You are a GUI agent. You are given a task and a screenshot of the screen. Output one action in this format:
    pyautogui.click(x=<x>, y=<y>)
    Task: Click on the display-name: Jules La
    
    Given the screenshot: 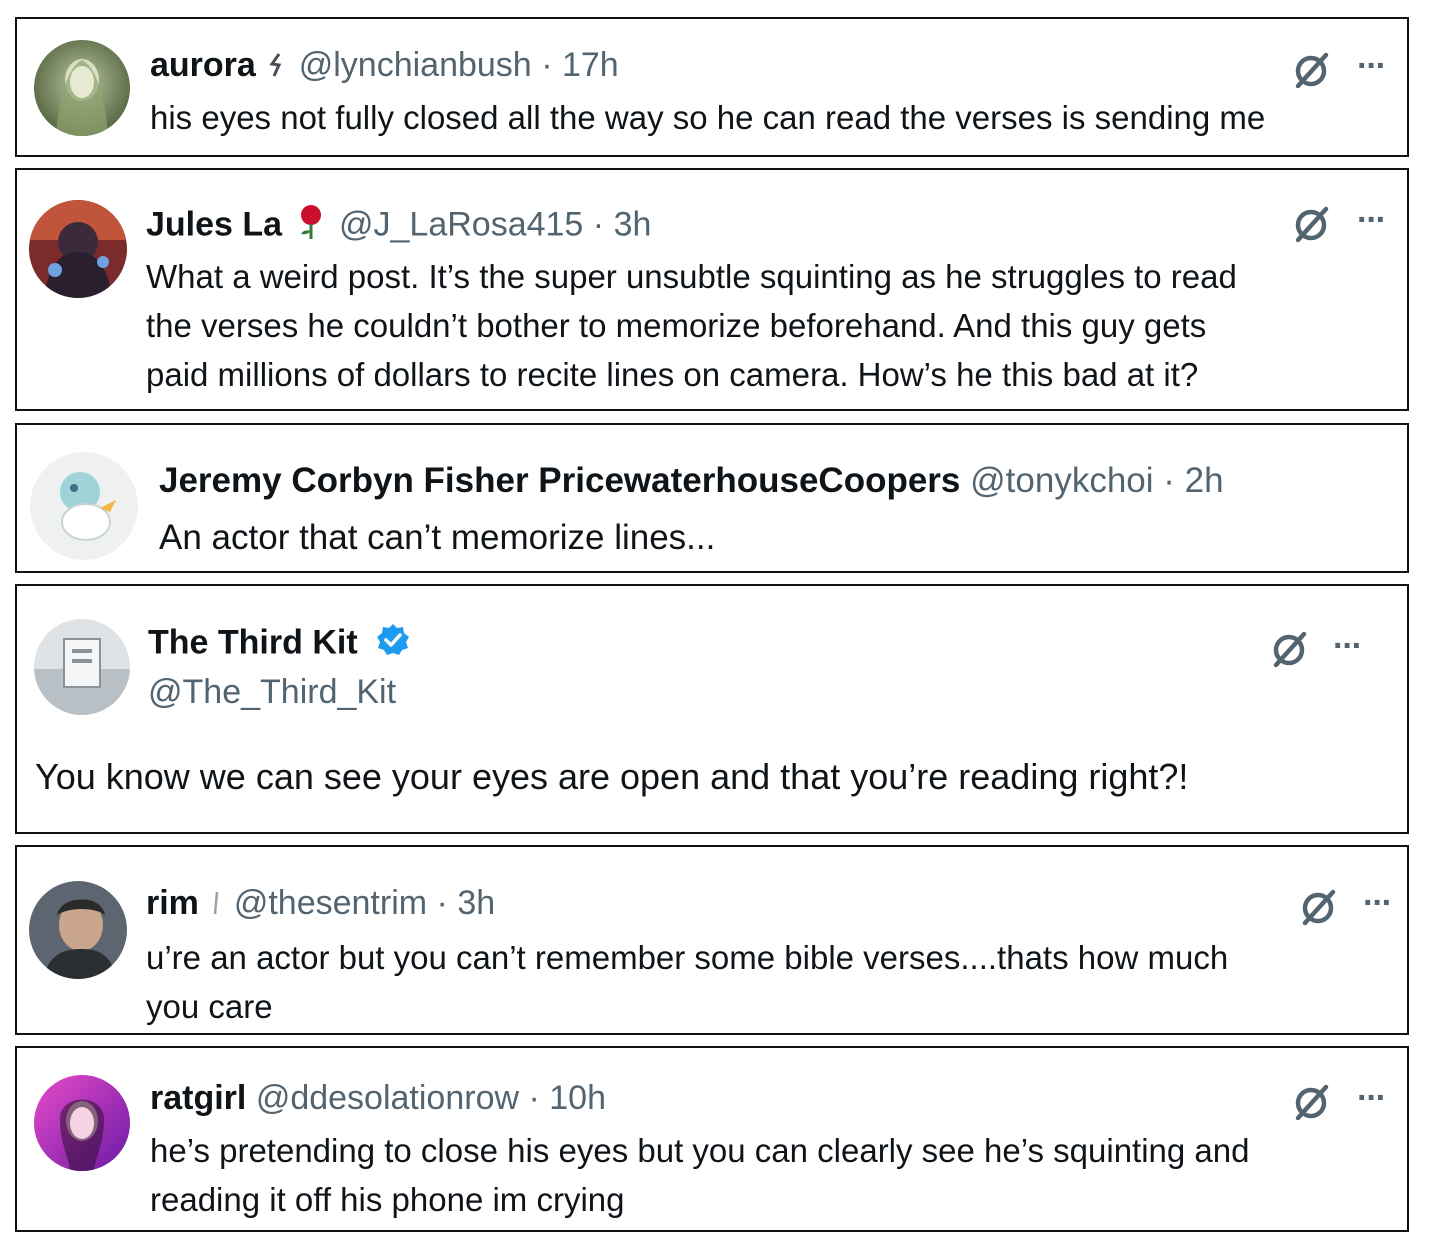 What is the action you would take?
    pyautogui.click(x=214, y=224)
    